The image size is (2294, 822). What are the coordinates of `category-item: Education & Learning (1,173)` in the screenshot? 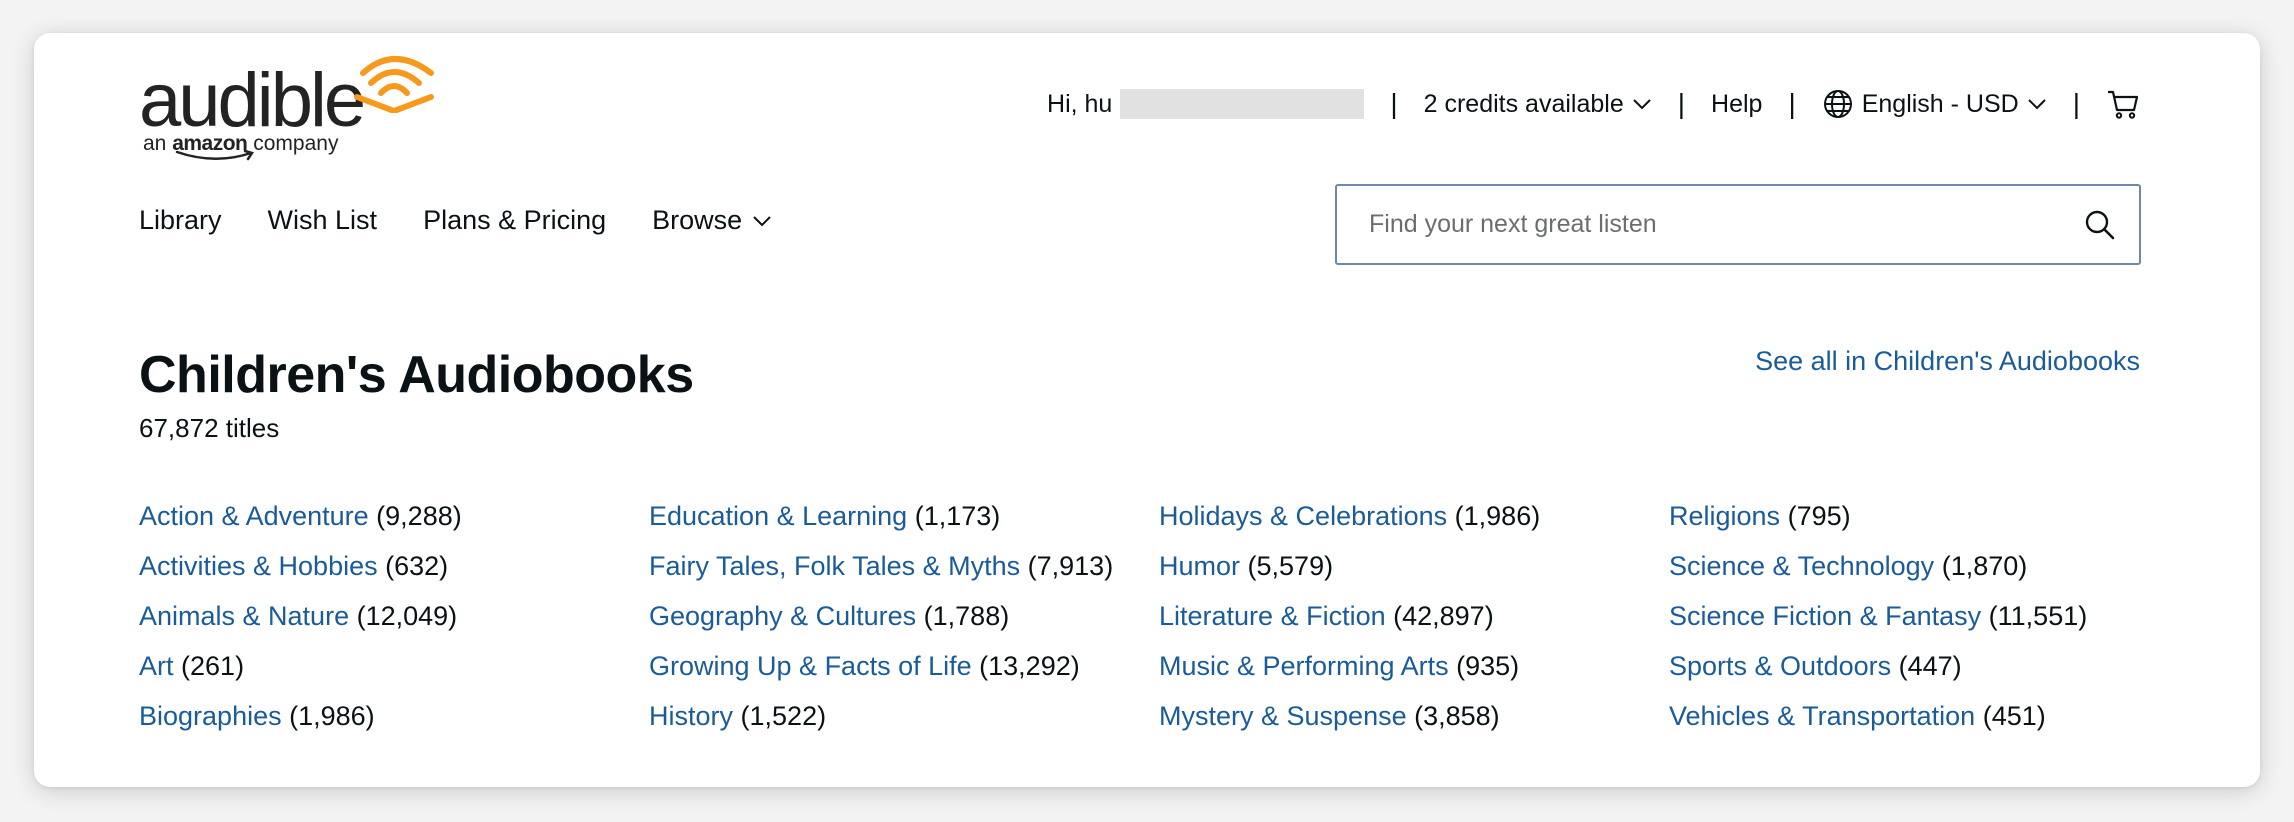 It's located at (904, 516).